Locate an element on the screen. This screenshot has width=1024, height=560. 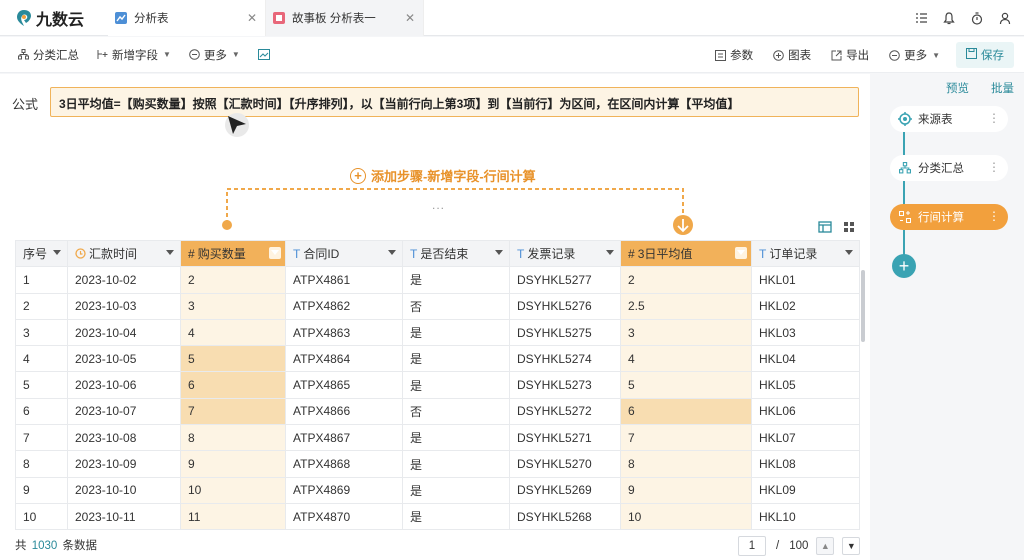
tab-analysis: 分析表 ✕ is located at coordinates (187, 18).